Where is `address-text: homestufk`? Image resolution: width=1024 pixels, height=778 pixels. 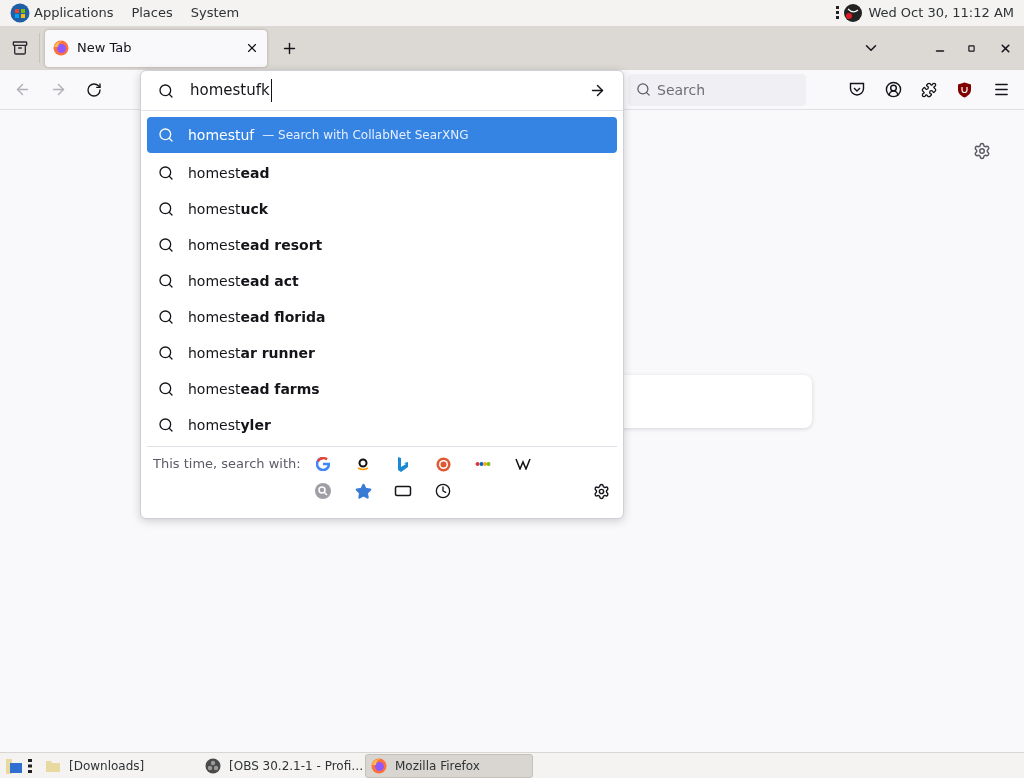
address-text: homestufk is located at coordinates (231, 90).